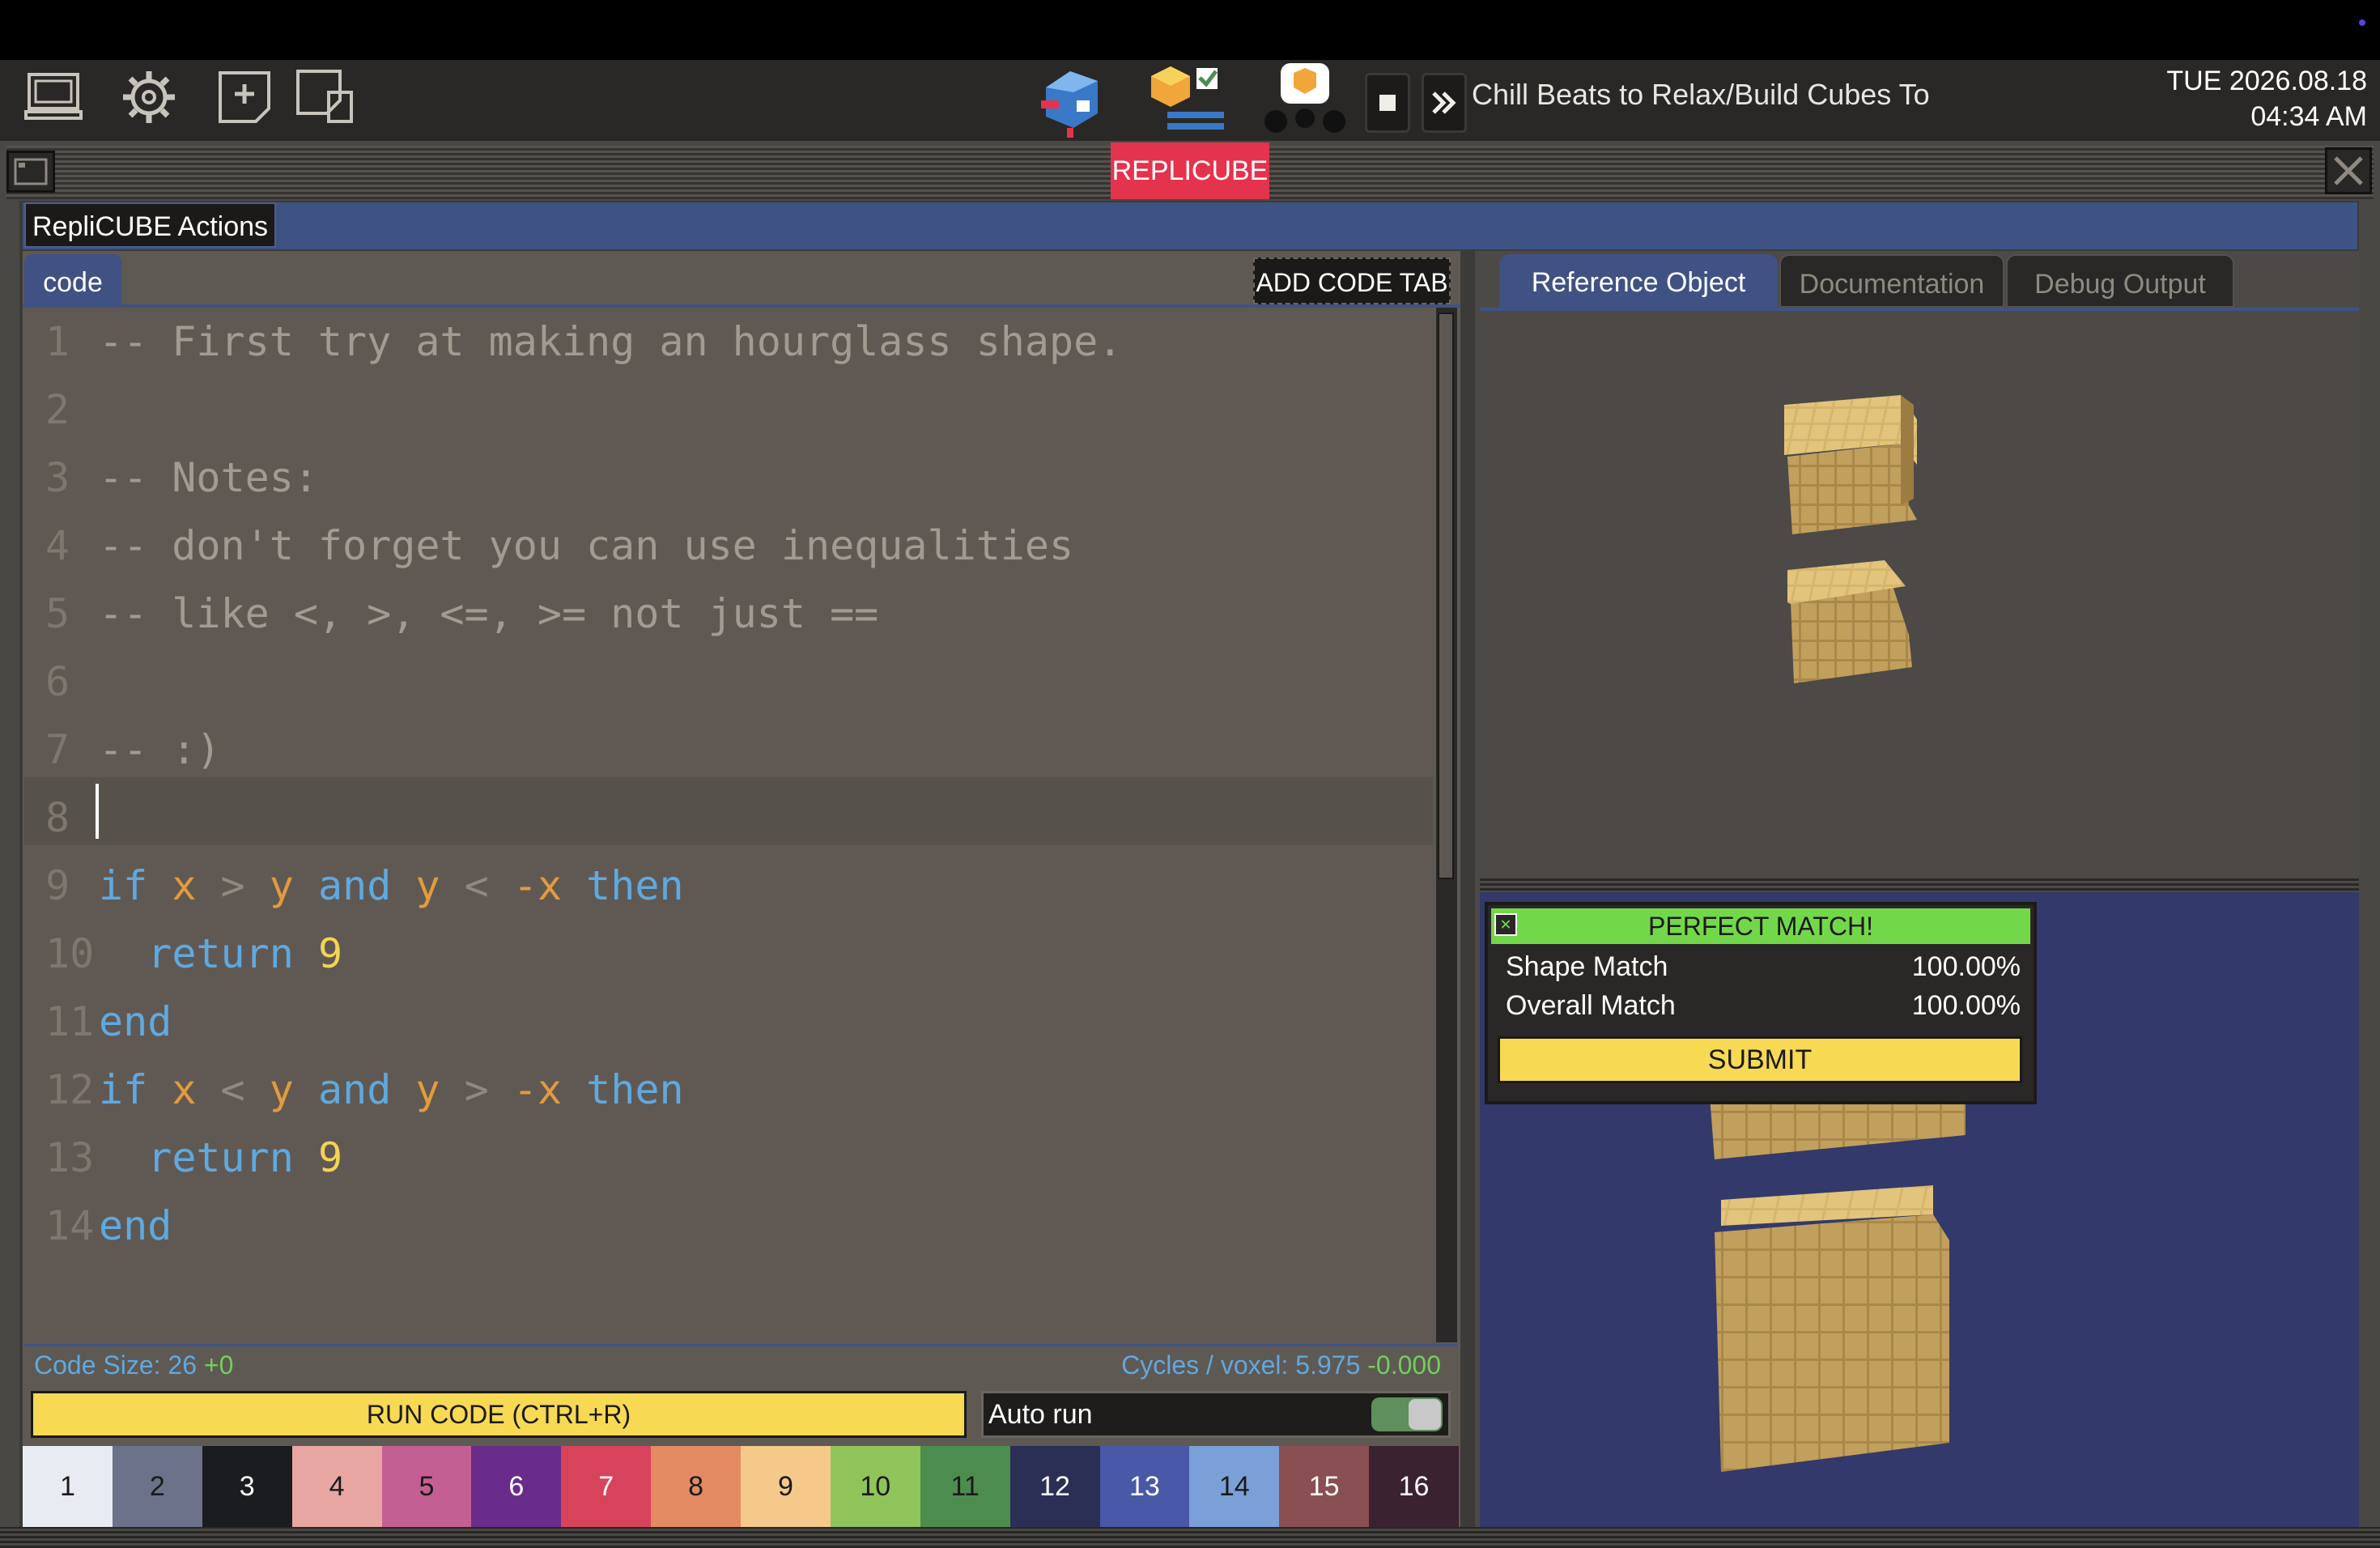 This screenshot has height=1548, width=2380. What do you see at coordinates (489, 614) in the screenshot?
I see `line-text: -- like <, >, <=, >= not just ==` at bounding box center [489, 614].